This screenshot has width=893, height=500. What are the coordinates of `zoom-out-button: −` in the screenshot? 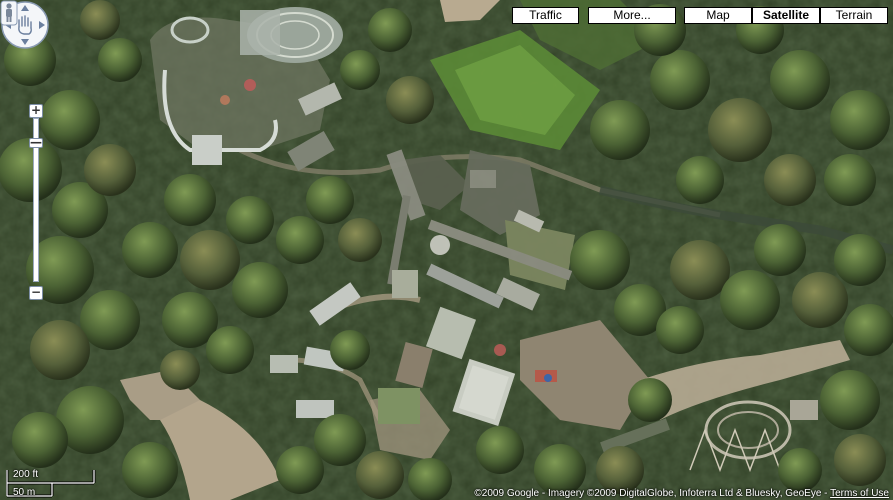 It's located at (36, 293).